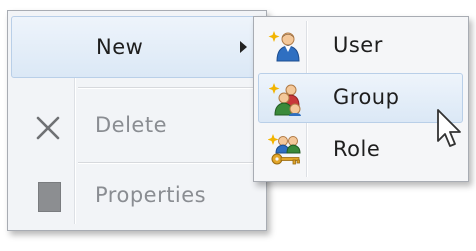  I want to click on submenu-item-role: Role, so click(360, 150).